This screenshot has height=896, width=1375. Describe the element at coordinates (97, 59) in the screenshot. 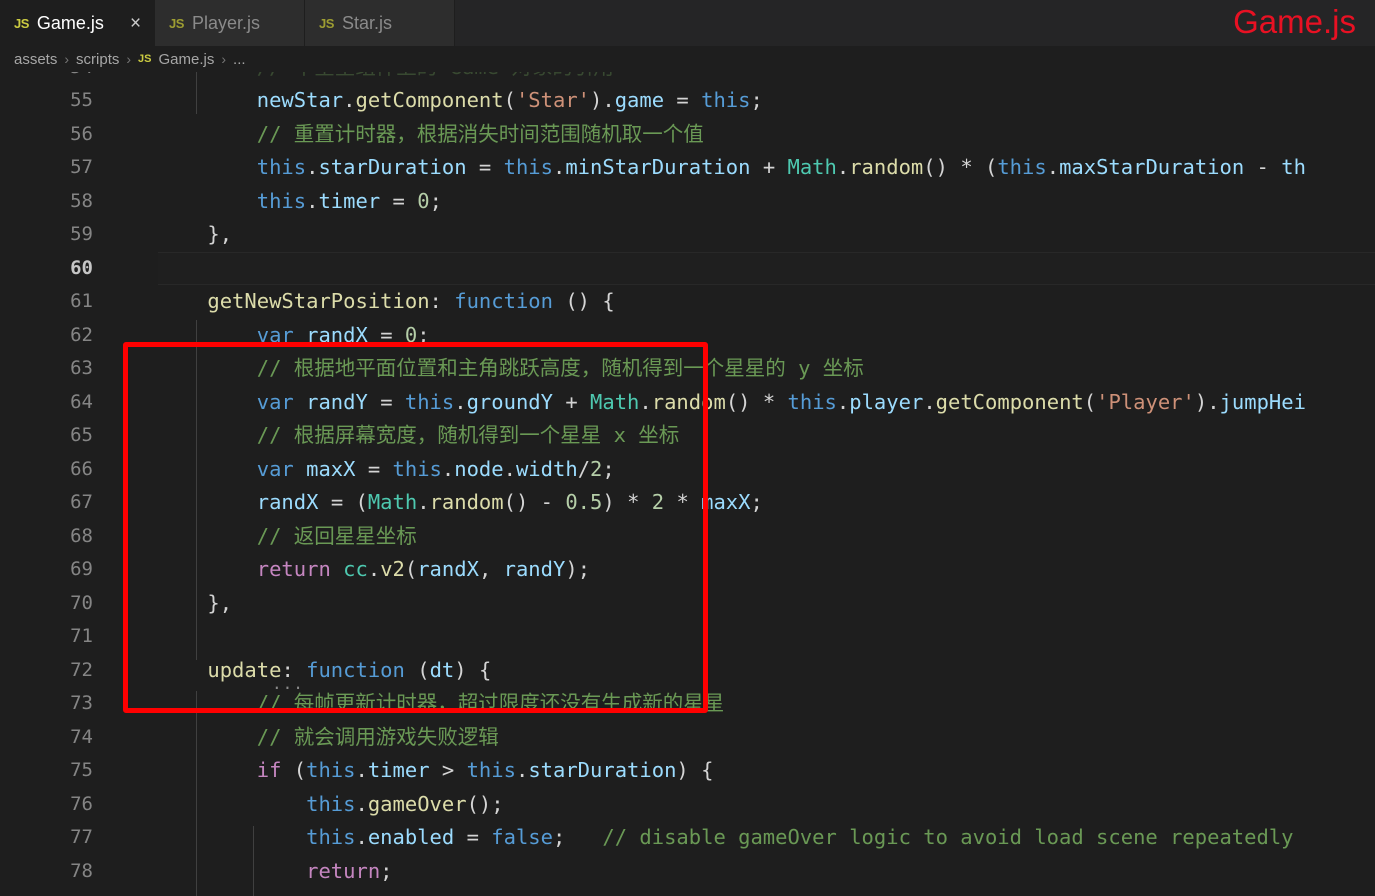

I see `breadcrumb-item-scripts: scripts` at that location.